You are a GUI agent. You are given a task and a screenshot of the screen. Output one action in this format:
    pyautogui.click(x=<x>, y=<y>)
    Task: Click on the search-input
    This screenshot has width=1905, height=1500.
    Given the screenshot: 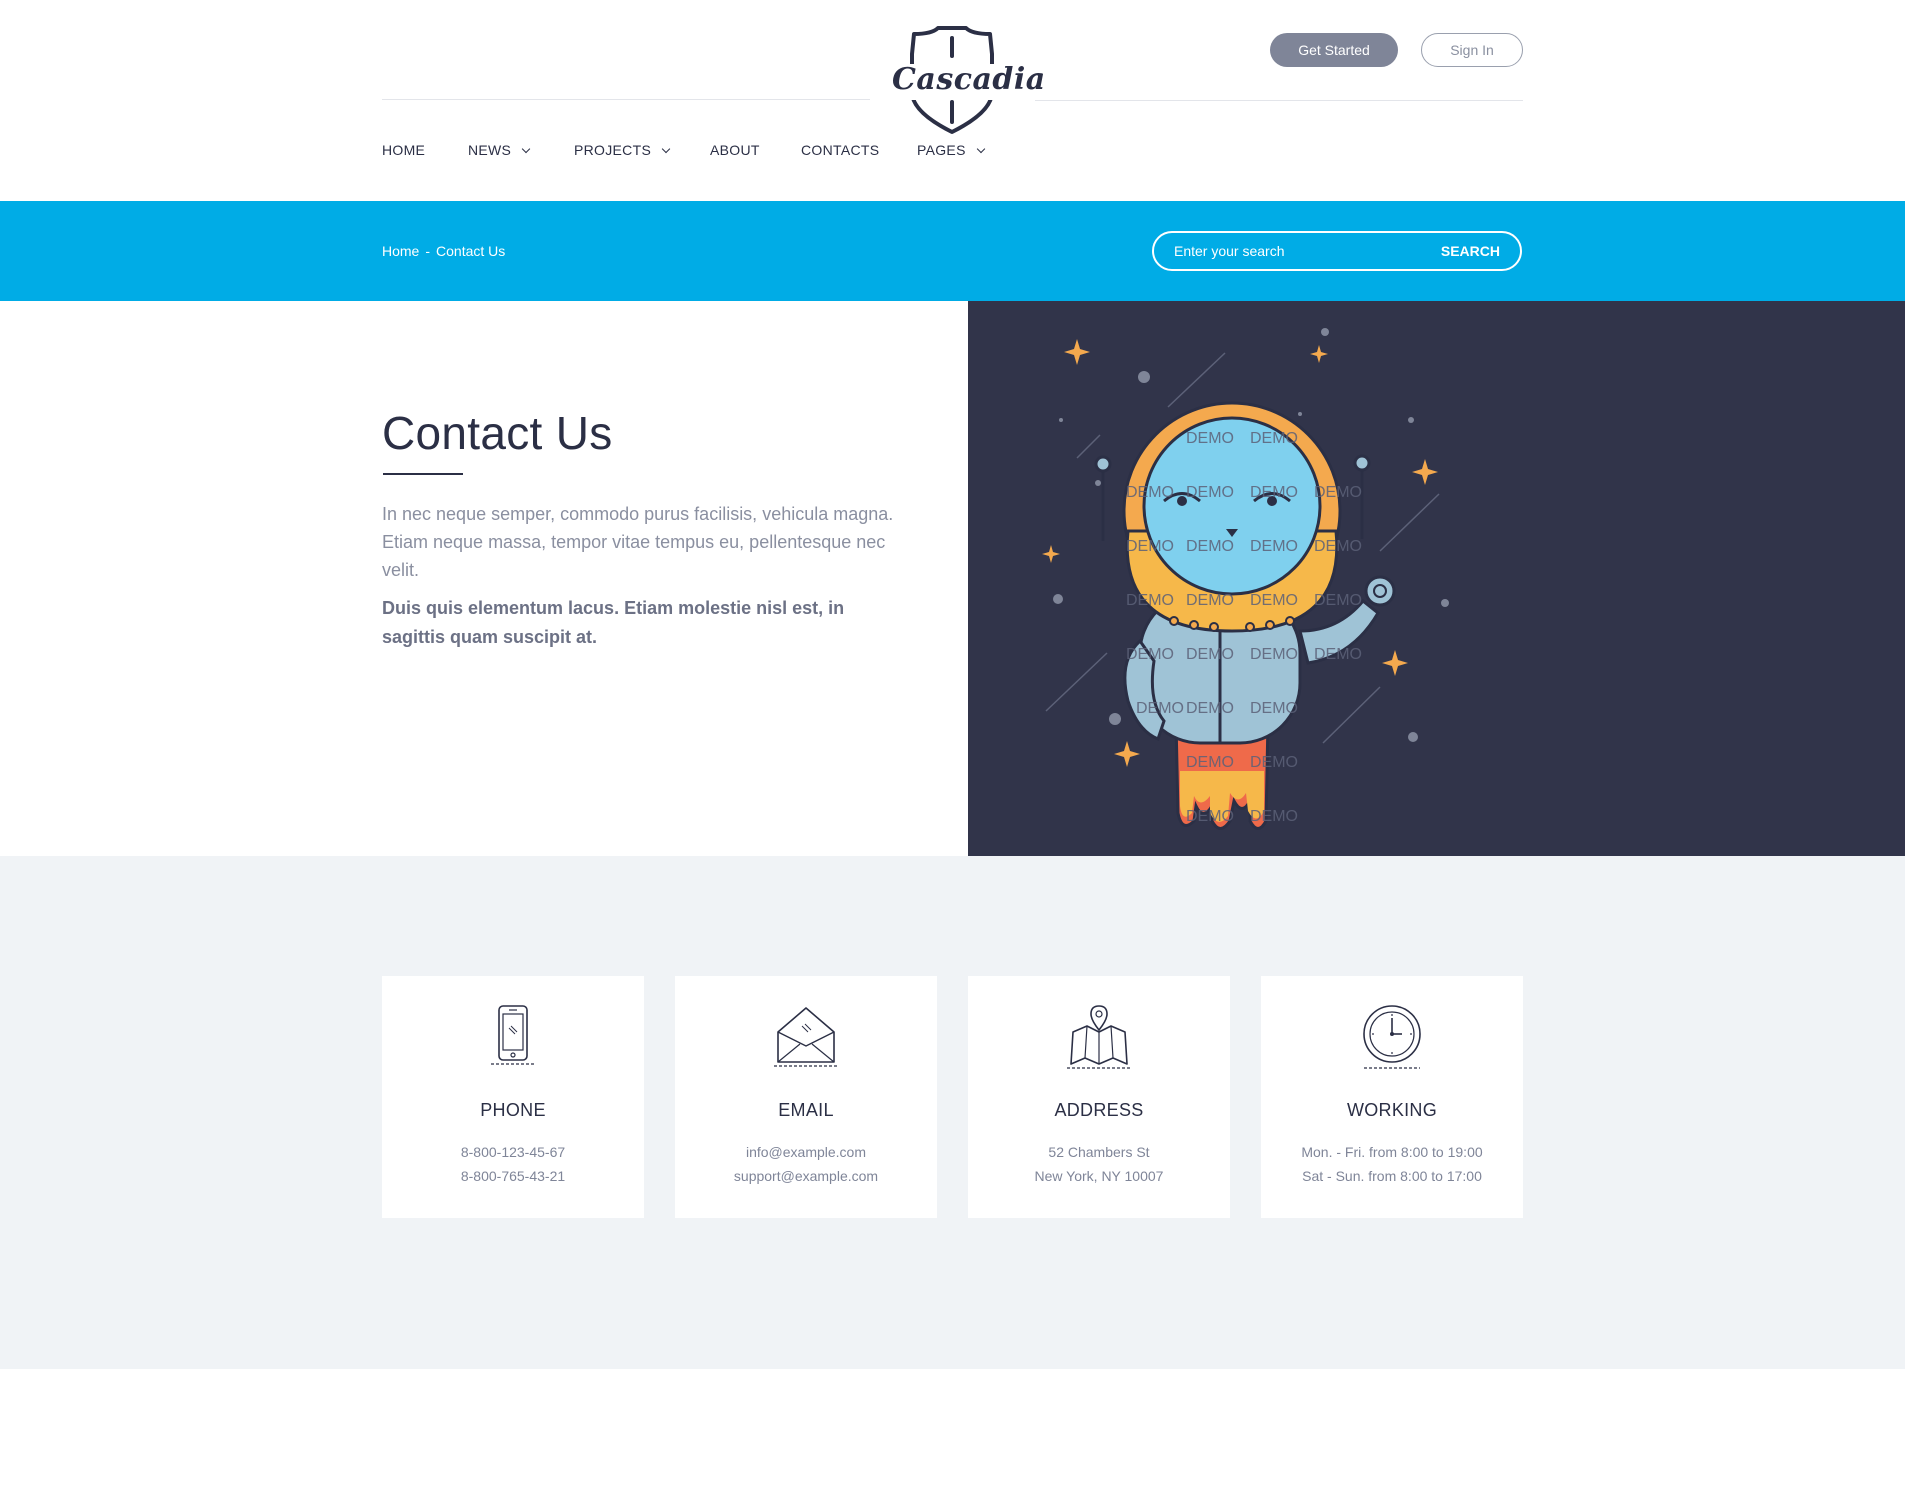 What is the action you would take?
    pyautogui.click(x=1299, y=251)
    